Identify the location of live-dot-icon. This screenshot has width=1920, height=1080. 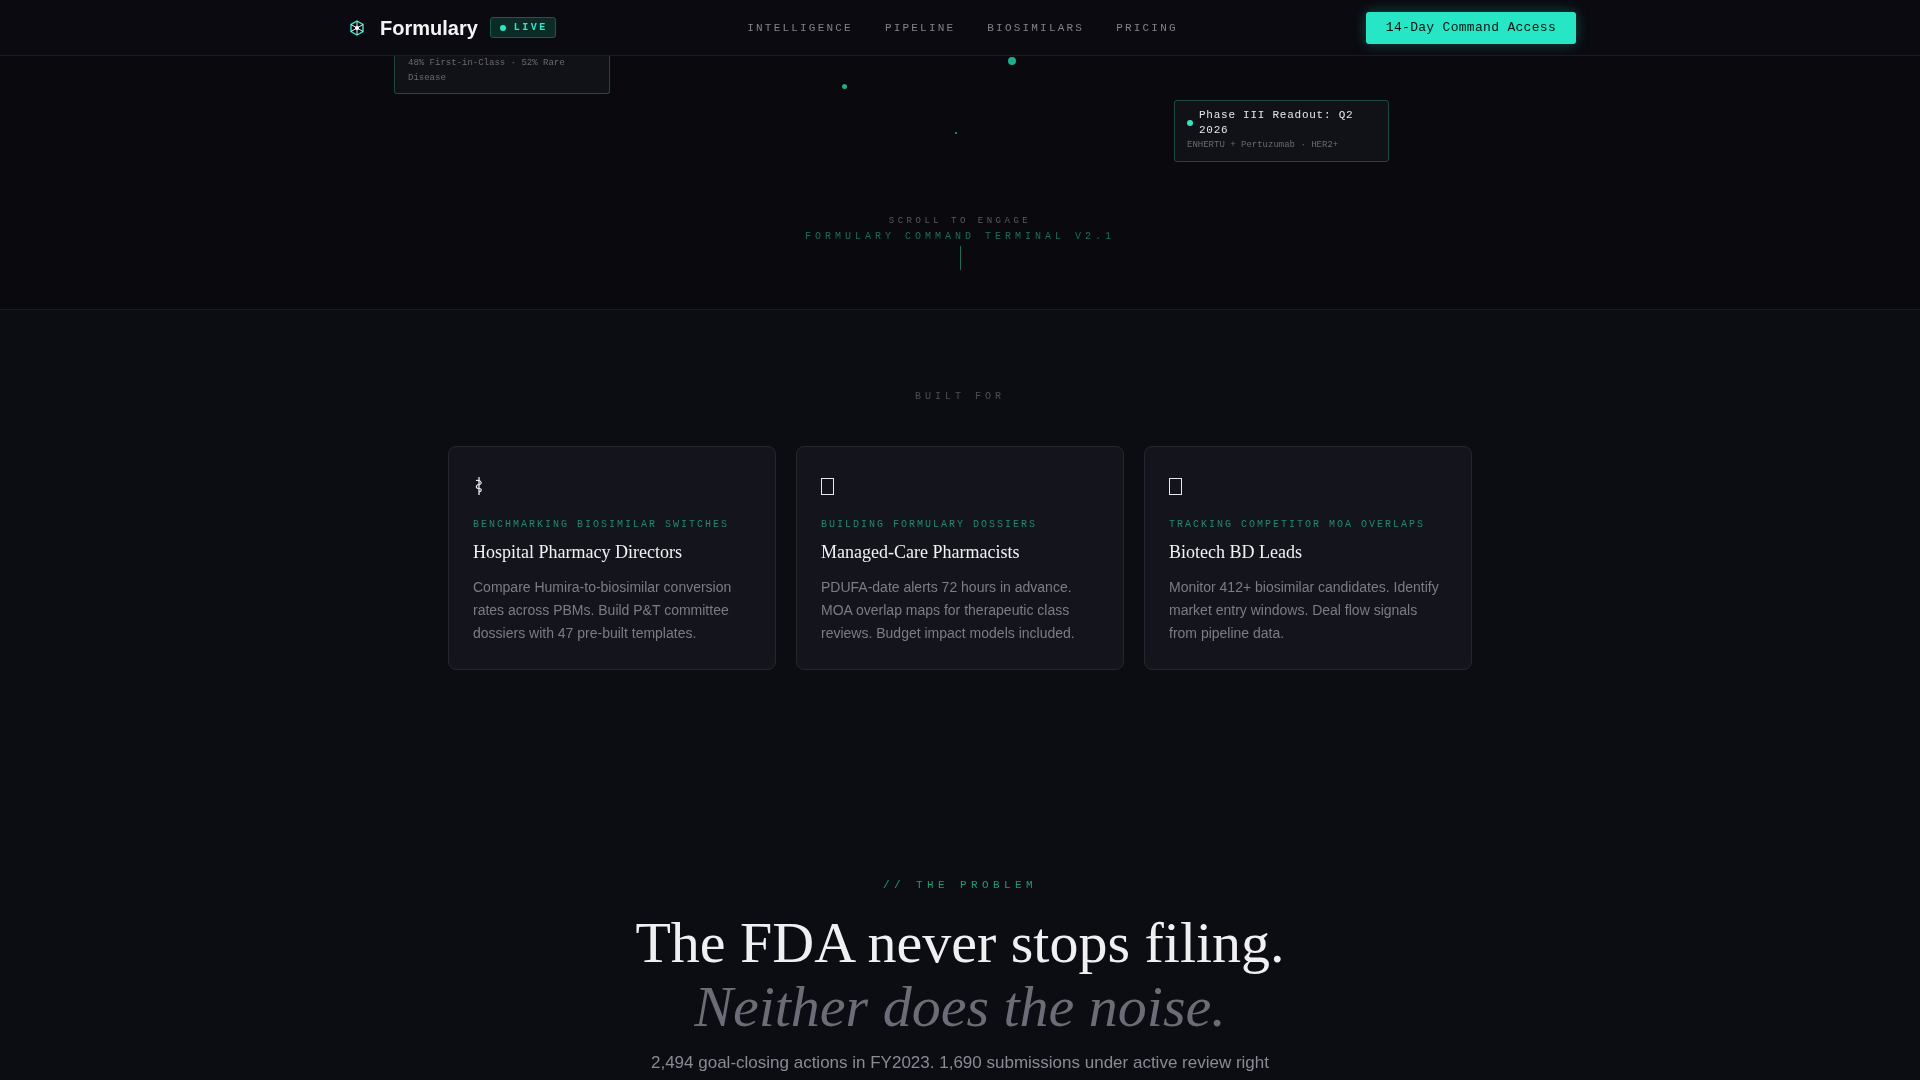
(502, 27).